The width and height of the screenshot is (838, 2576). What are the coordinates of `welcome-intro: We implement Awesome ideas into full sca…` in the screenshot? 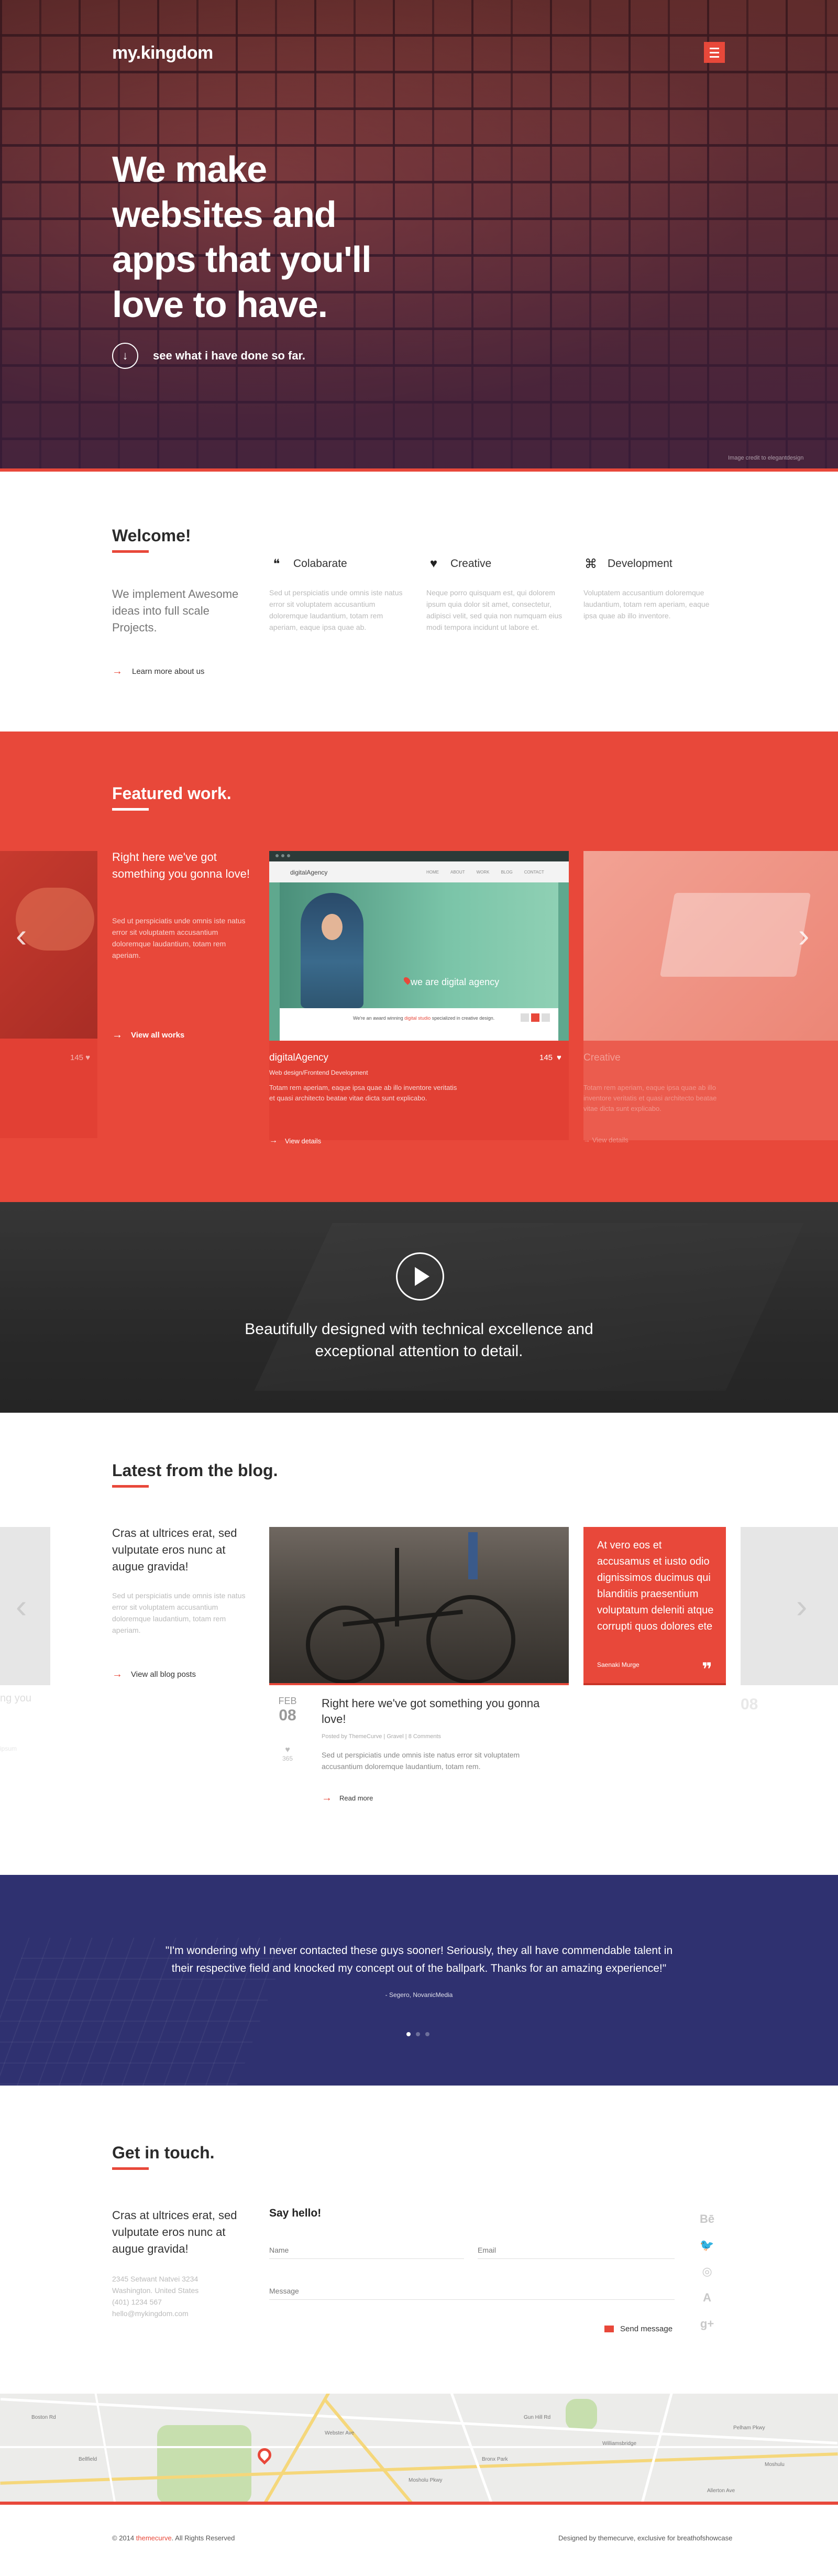 It's located at (175, 610).